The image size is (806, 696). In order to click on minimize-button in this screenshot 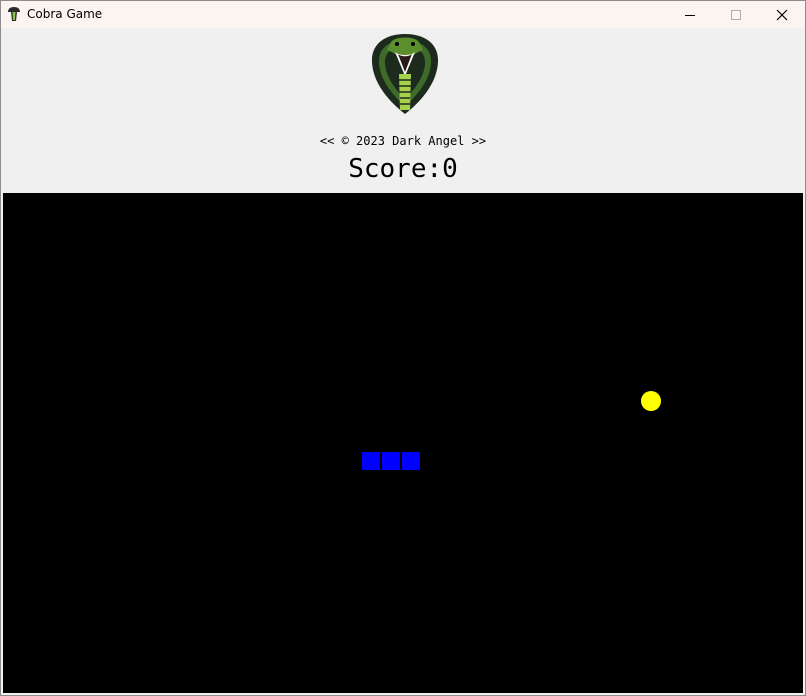, I will do `click(690, 14)`.